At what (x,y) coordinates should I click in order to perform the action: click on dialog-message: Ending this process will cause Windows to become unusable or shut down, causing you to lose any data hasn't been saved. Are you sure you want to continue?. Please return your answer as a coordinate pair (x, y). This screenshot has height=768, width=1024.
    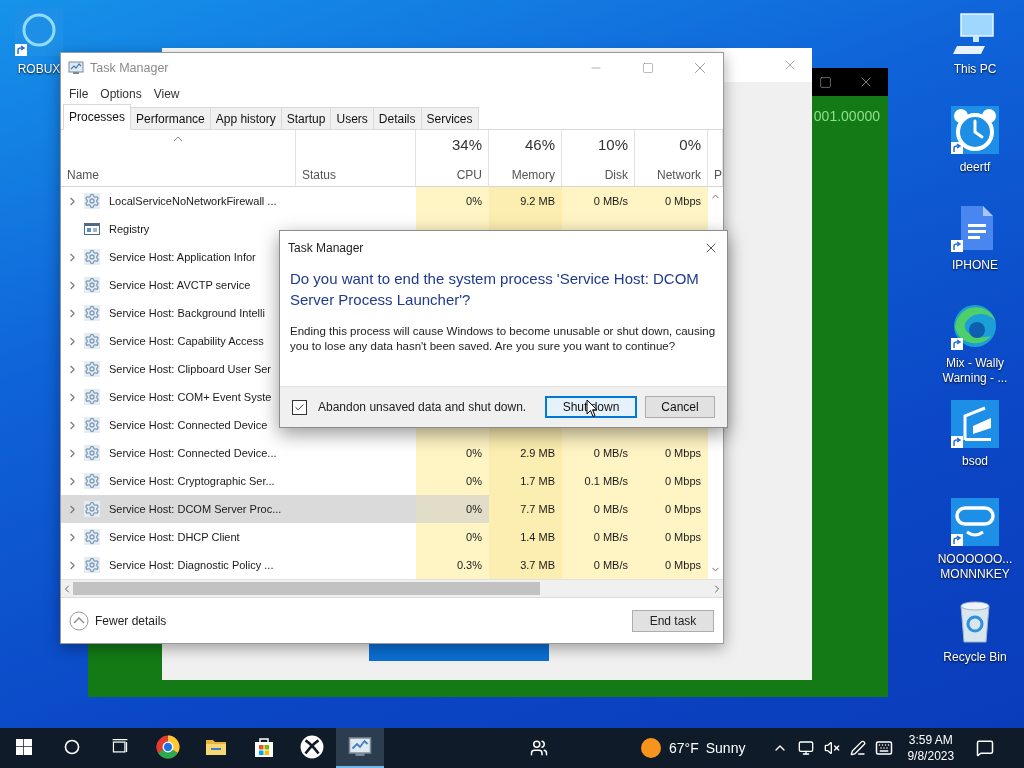
    Looking at the image, I should click on (503, 339).